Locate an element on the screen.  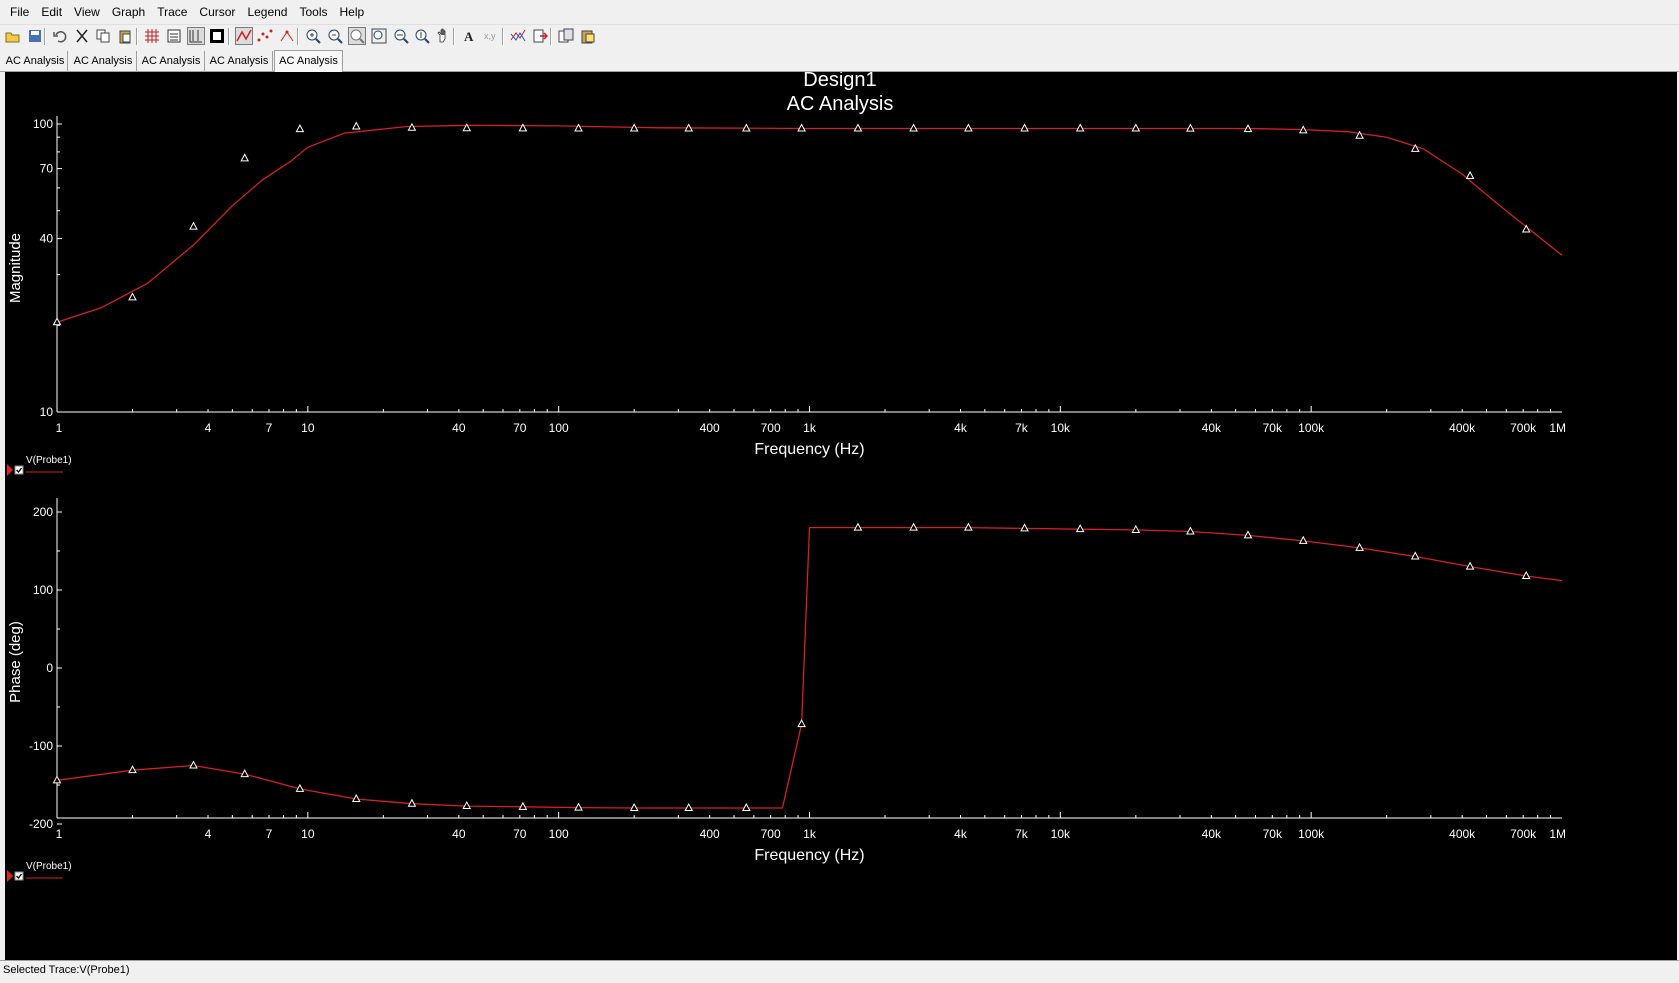
x-tick-label: 70k is located at coordinates (1273, 428).